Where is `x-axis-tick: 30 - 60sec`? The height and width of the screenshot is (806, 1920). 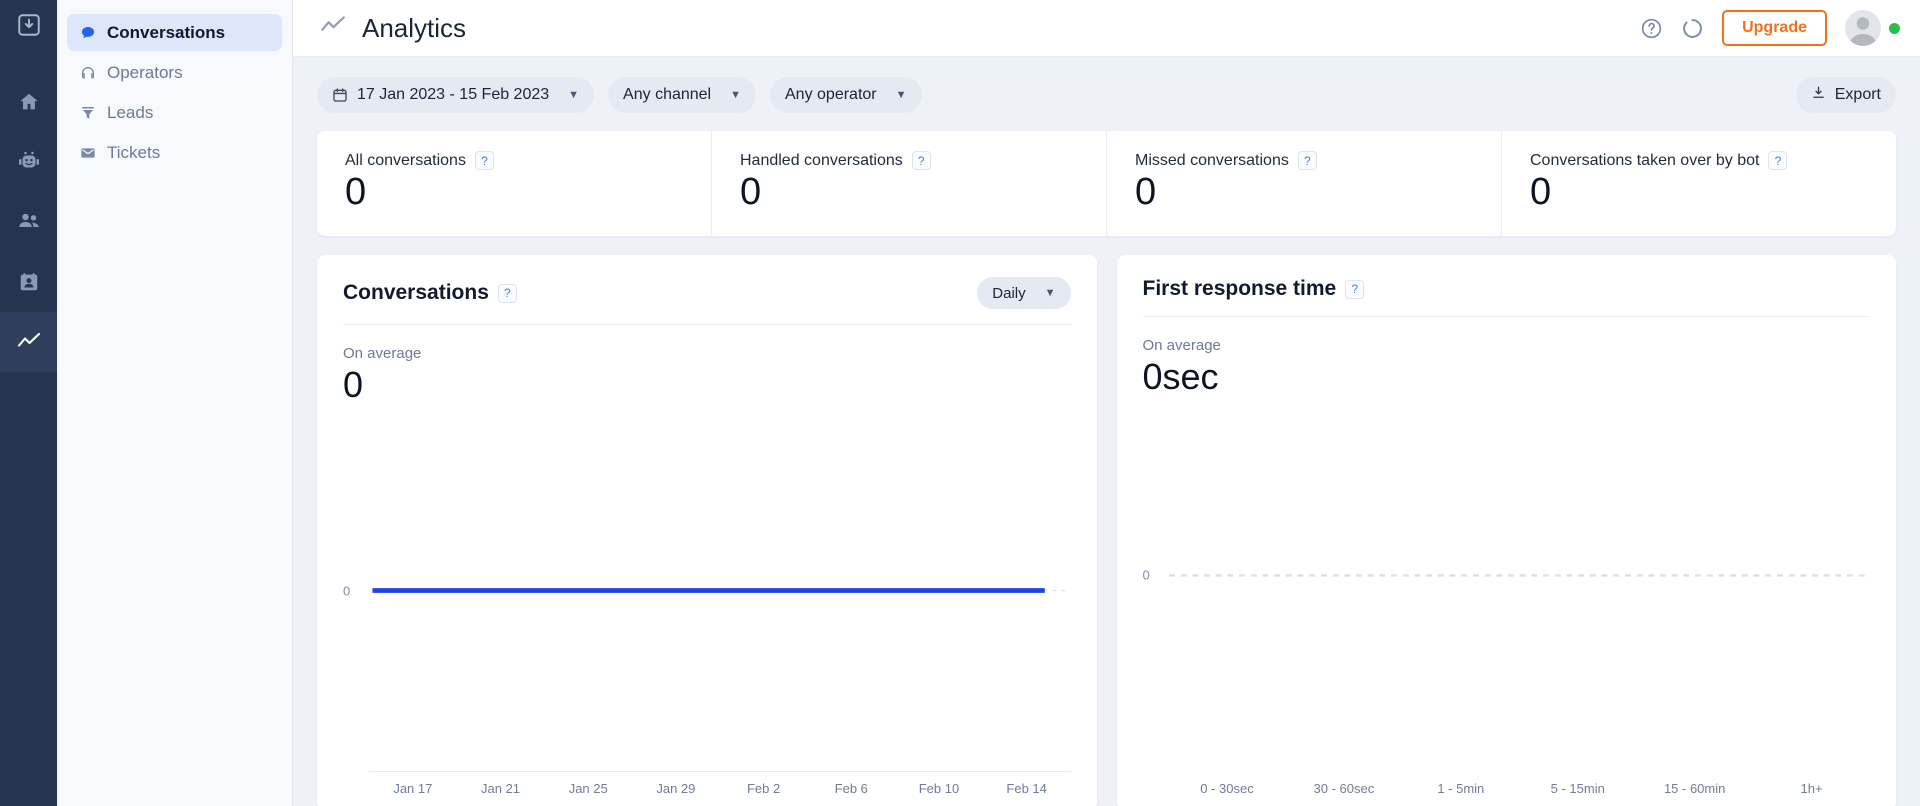 x-axis-tick: 30 - 60sec is located at coordinates (1344, 788).